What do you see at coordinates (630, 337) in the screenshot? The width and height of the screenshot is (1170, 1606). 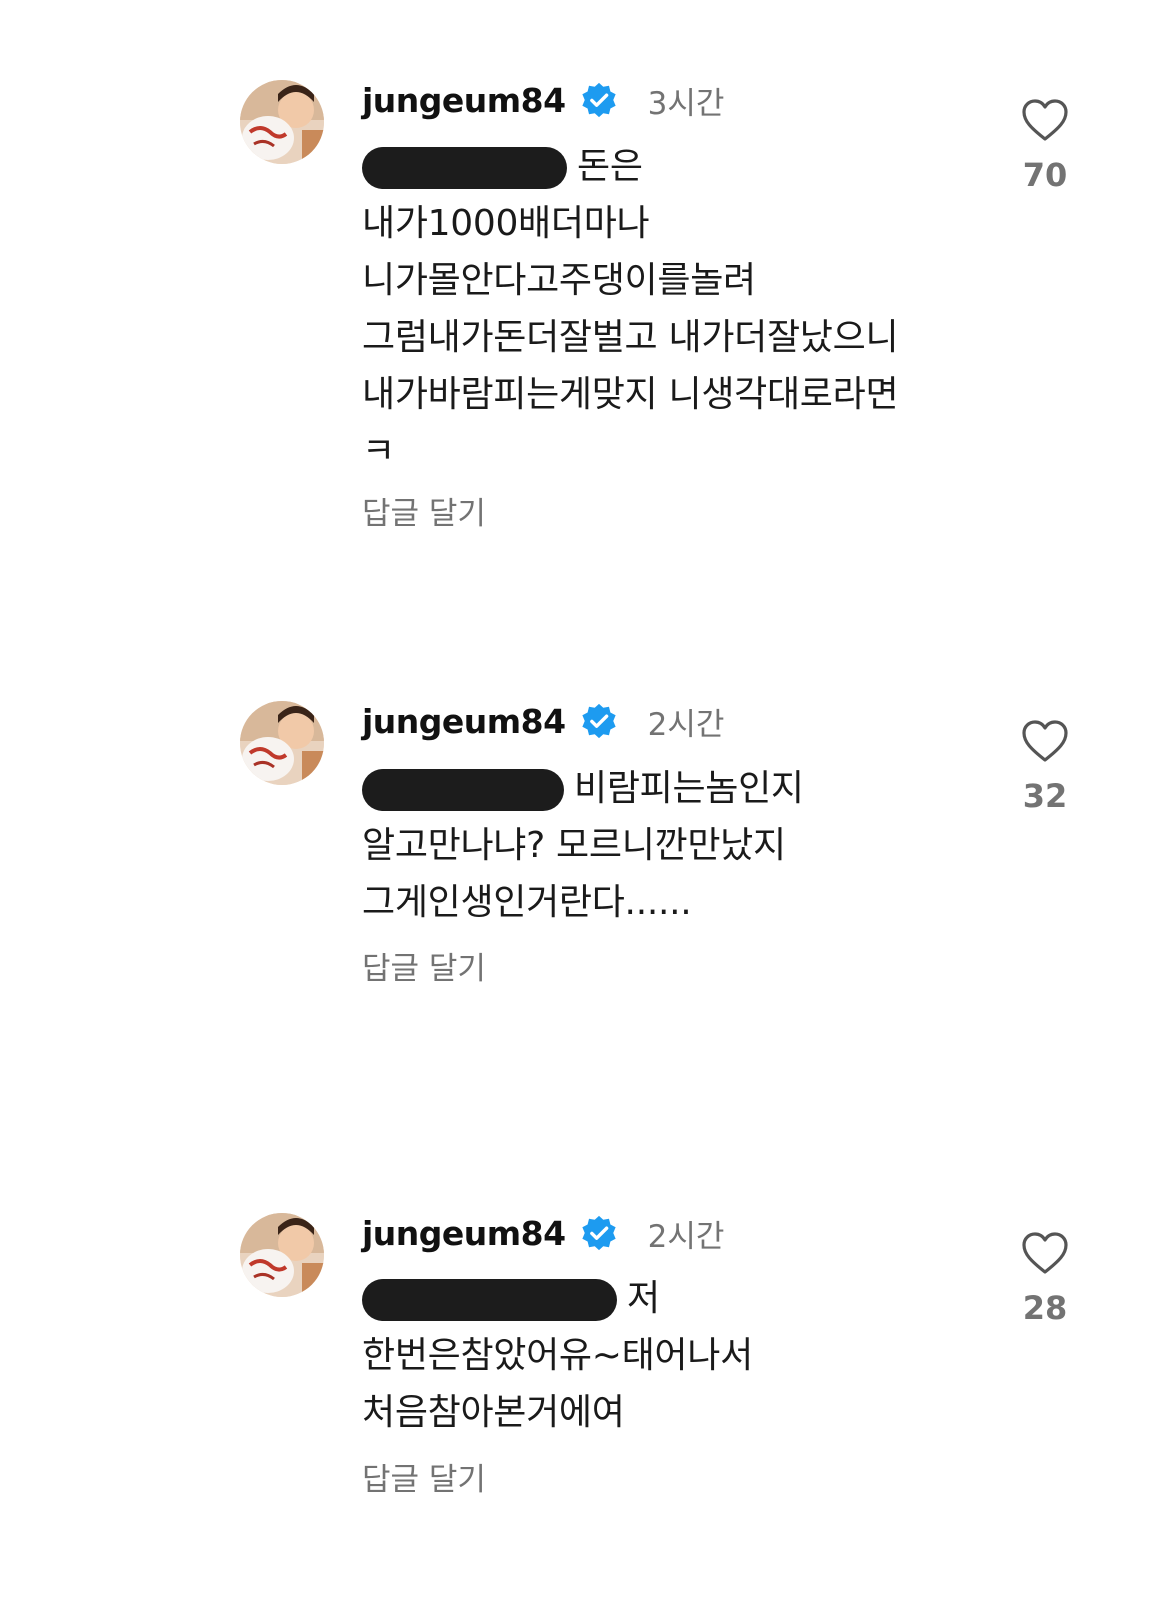 I see `comment-line: 그럼내가돈더잘벌고 내가더잘났으니` at bounding box center [630, 337].